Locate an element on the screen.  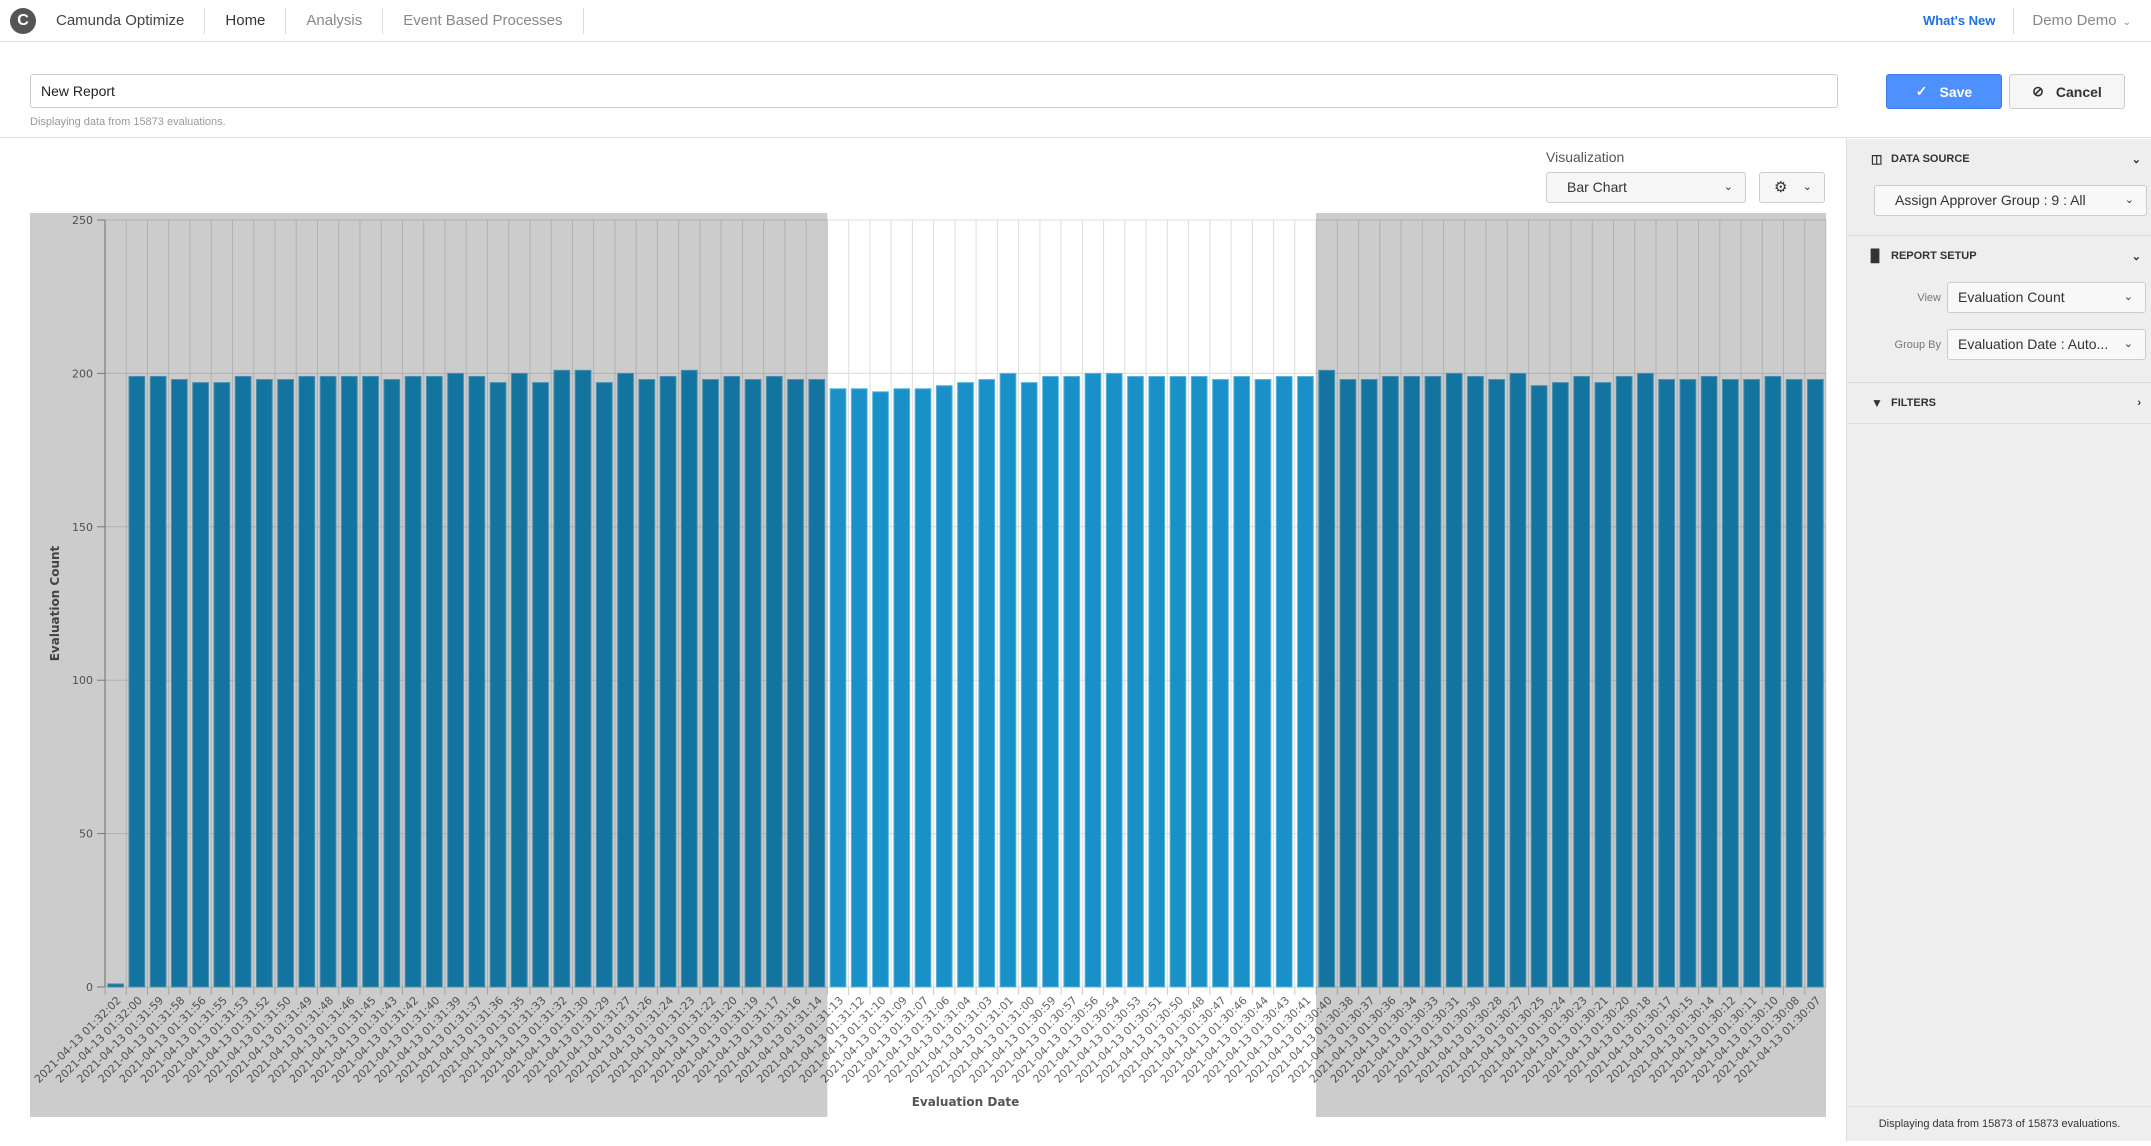
view-label: View is located at coordinates (1929, 297).